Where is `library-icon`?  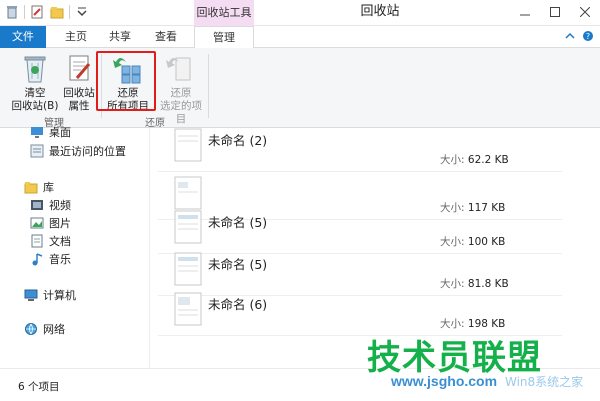 library-icon is located at coordinates (31, 188).